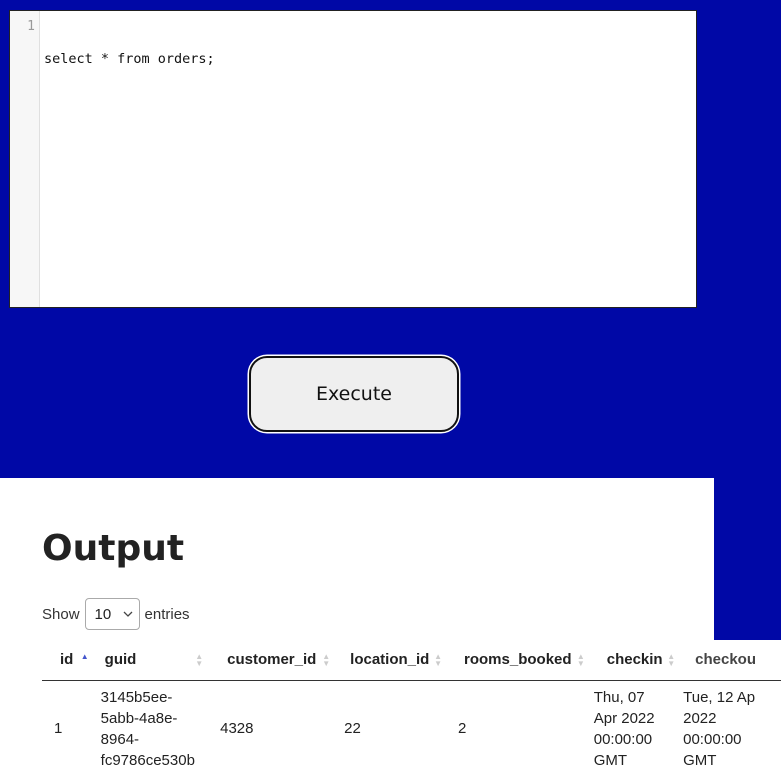 Image resolution: width=781 pixels, height=781 pixels. I want to click on output-heading: Output, so click(113, 548).